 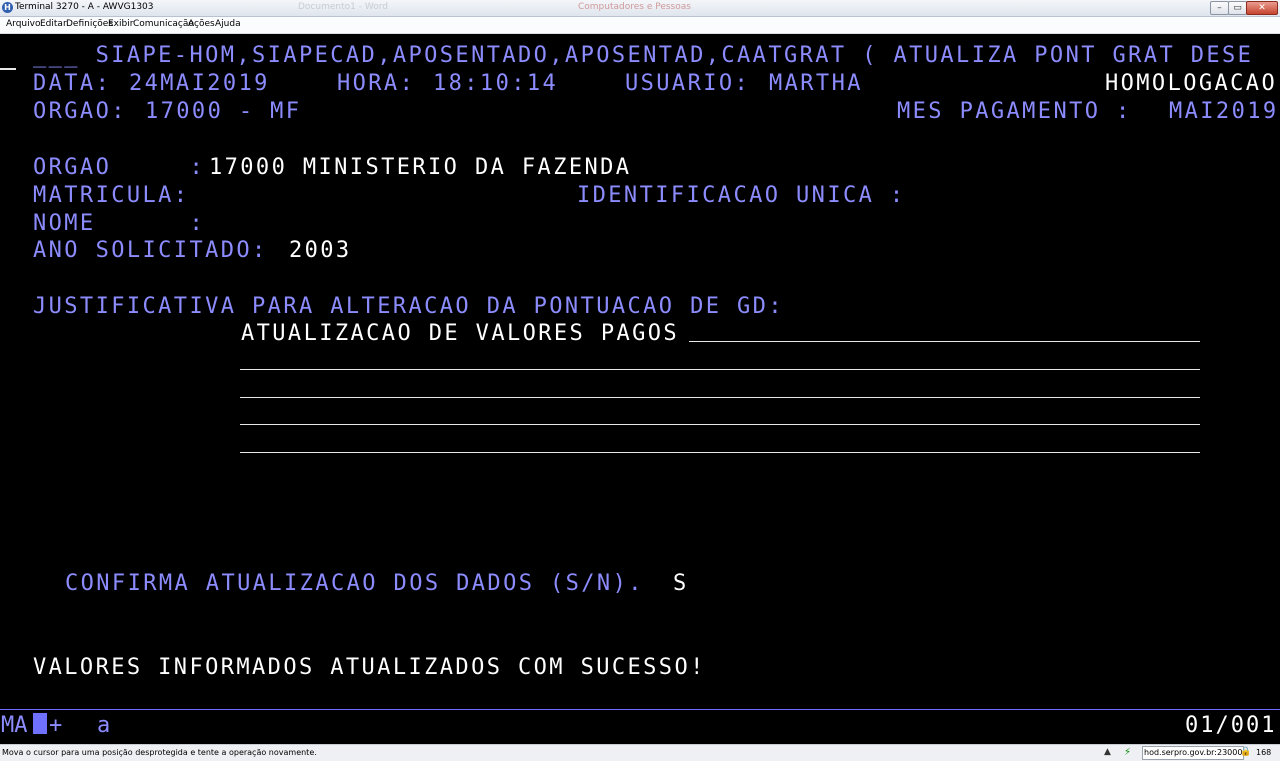 I want to click on confirma-field: S, so click(x=681, y=584).